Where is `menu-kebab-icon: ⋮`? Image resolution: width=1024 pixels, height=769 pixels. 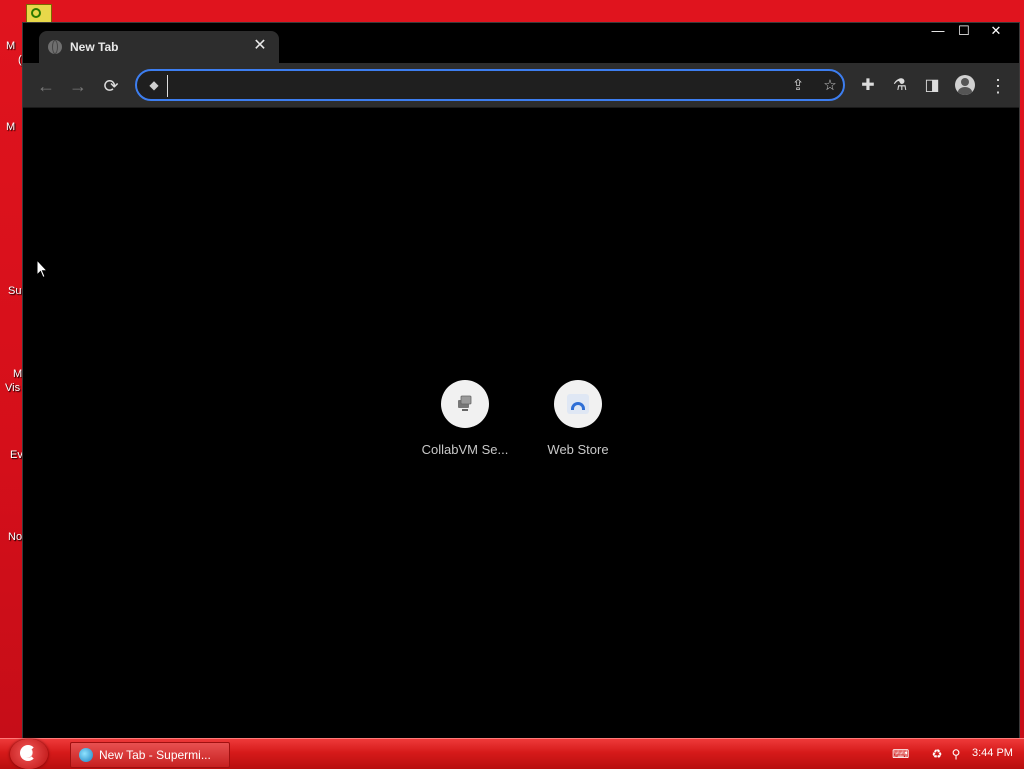
menu-kebab-icon: ⋮ is located at coordinates (998, 86).